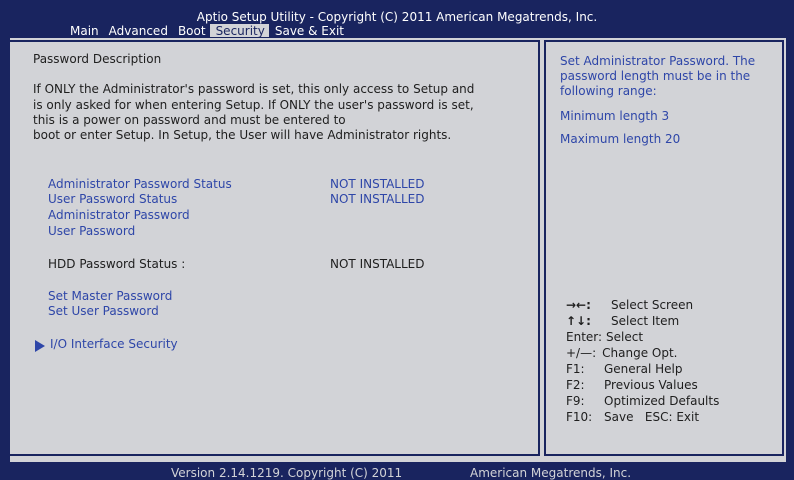  I want to click on key-label: +/—:, so click(581, 353).